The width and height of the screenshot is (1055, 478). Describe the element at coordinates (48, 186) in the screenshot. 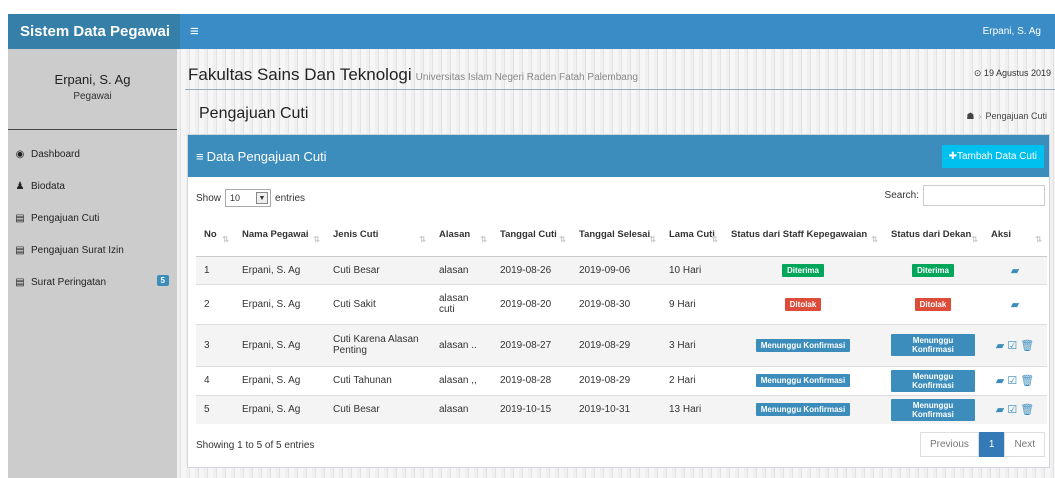

I see `sidebar-item-label: Biodata` at that location.